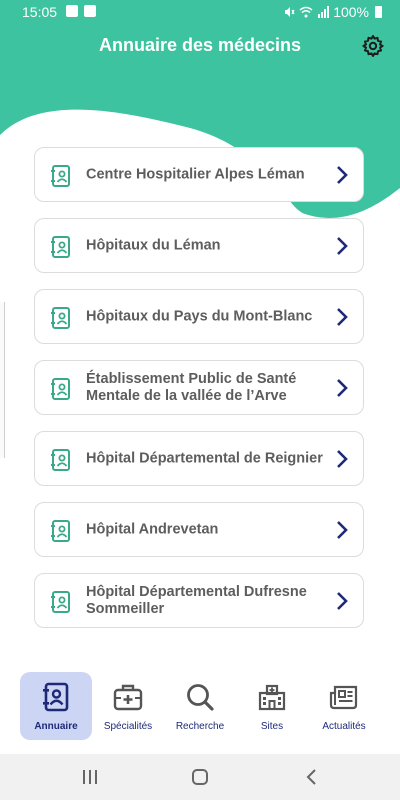 This screenshot has height=800, width=400. What do you see at coordinates (204, 458) in the screenshot?
I see `hospital-name: Hôpital Départemental de Reignier` at bounding box center [204, 458].